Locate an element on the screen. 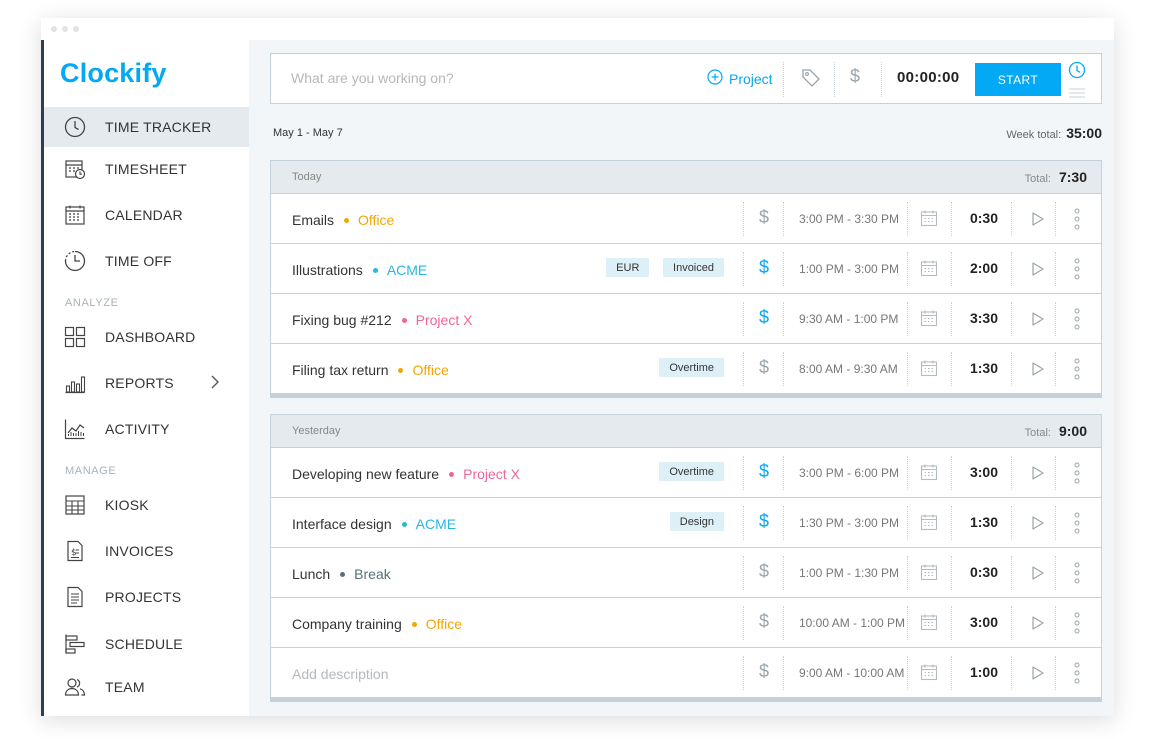  sidebar-item-schedule: SCHEDULE is located at coordinates (146, 644).